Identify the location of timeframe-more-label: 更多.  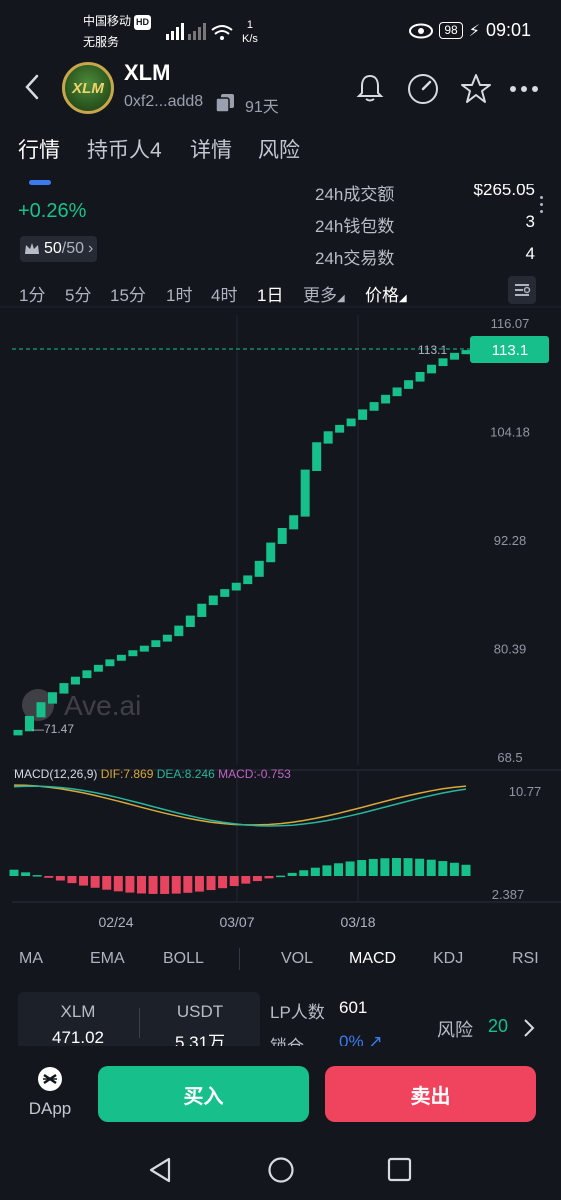
(320, 295).